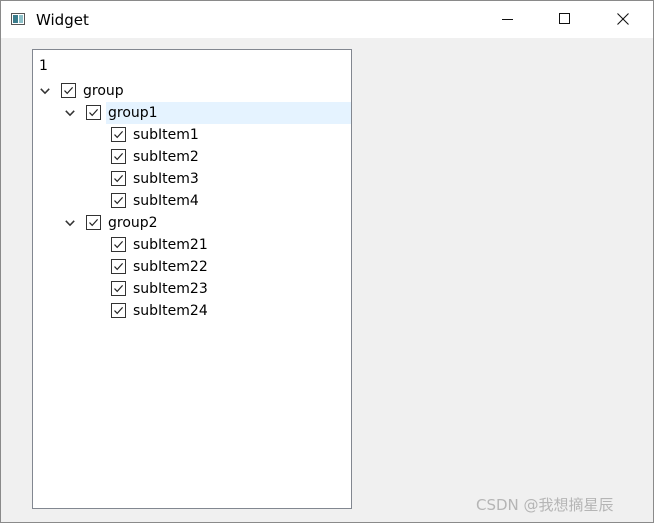 The height and width of the screenshot is (523, 654). I want to click on tree-item-label: subItem1, so click(166, 135).